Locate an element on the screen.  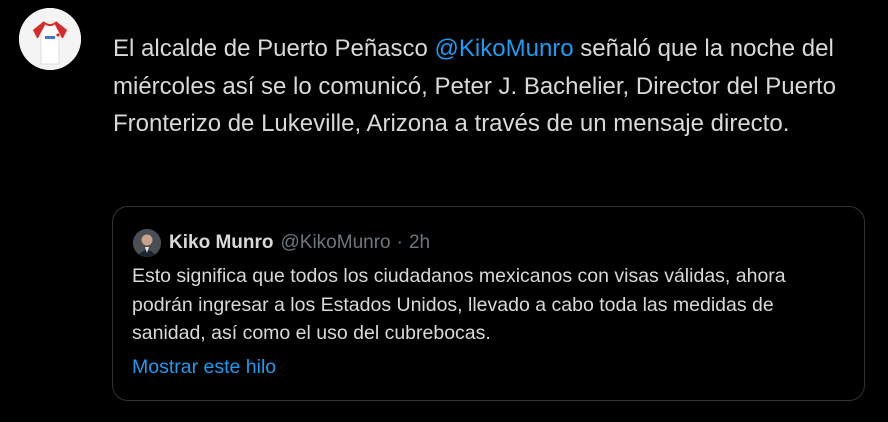
tweet-text-before: El alcalde de Puerto Peñasco is located at coordinates (274, 48).